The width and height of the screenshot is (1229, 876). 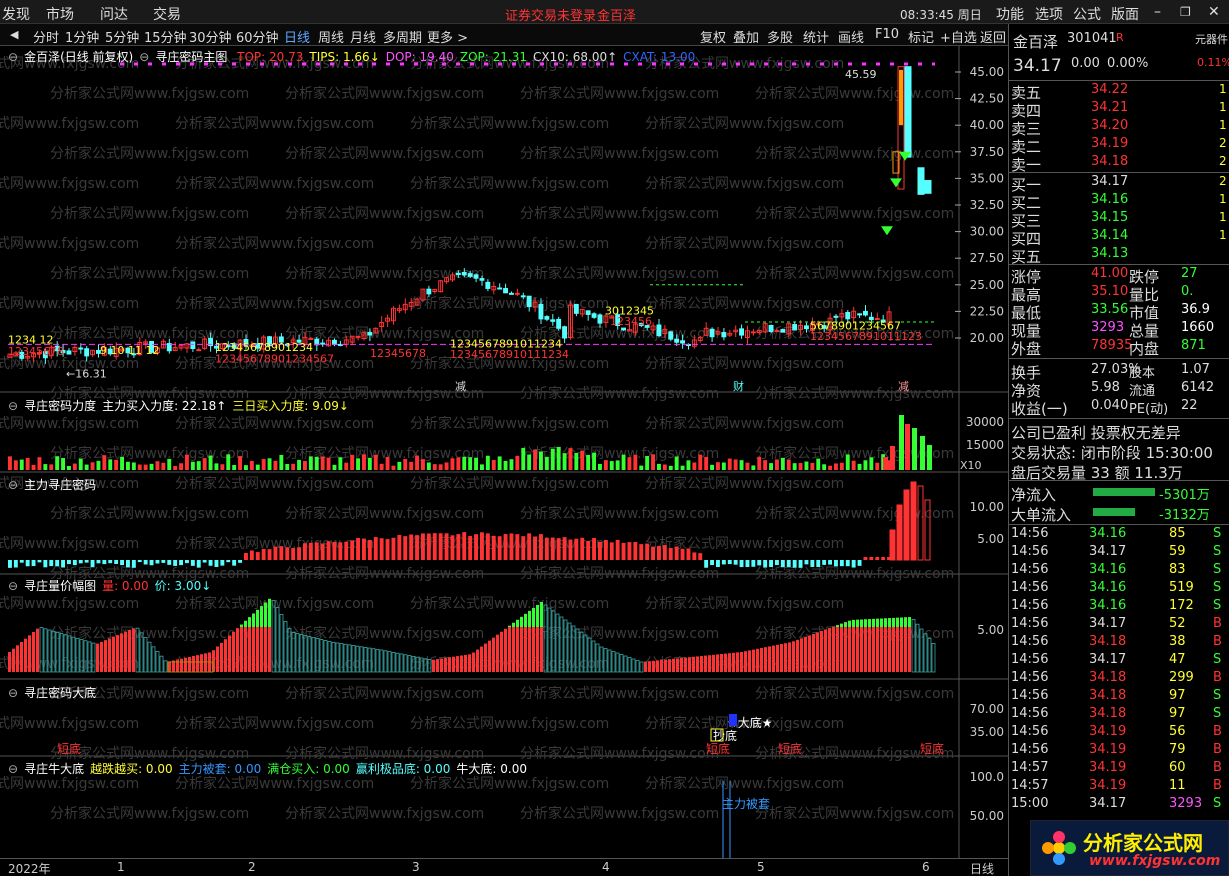 What do you see at coordinates (60, 406) in the screenshot?
I see `panel1-title: 寻庄密码力度` at bounding box center [60, 406].